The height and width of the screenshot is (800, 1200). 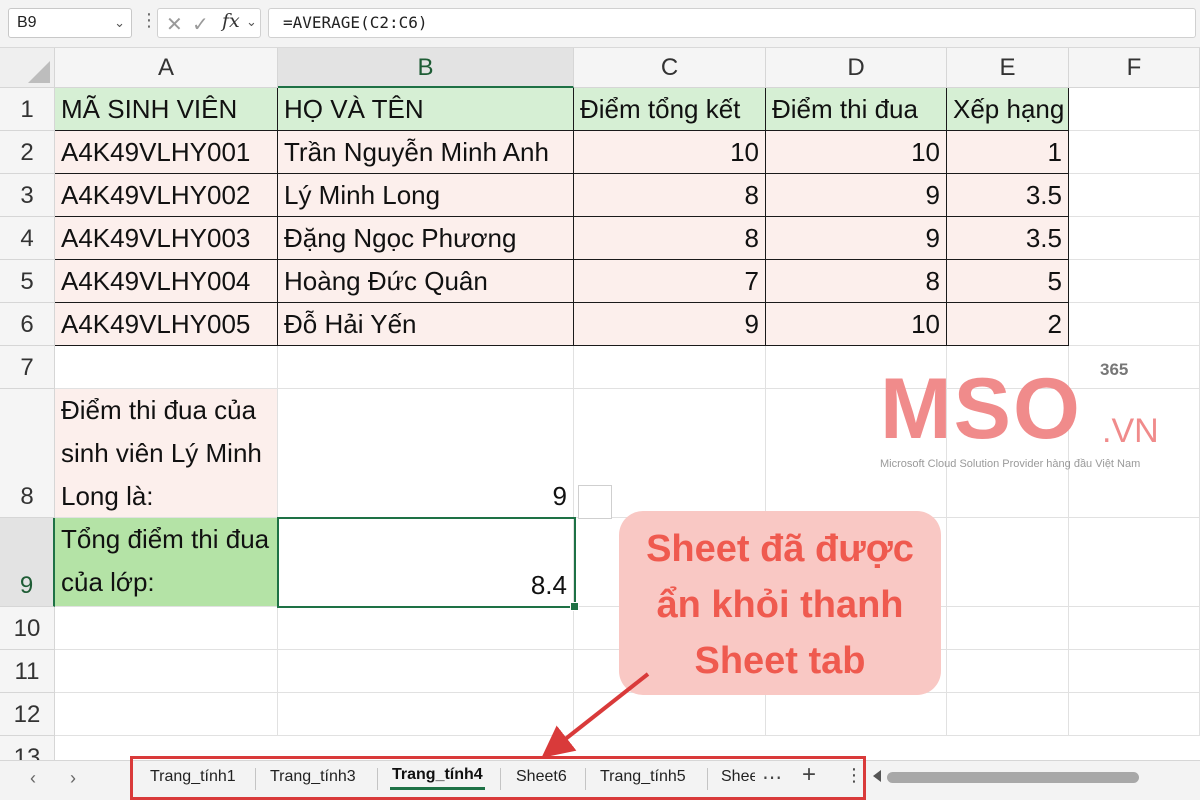 What do you see at coordinates (595, 502) in the screenshot?
I see `quick-analysis-button` at bounding box center [595, 502].